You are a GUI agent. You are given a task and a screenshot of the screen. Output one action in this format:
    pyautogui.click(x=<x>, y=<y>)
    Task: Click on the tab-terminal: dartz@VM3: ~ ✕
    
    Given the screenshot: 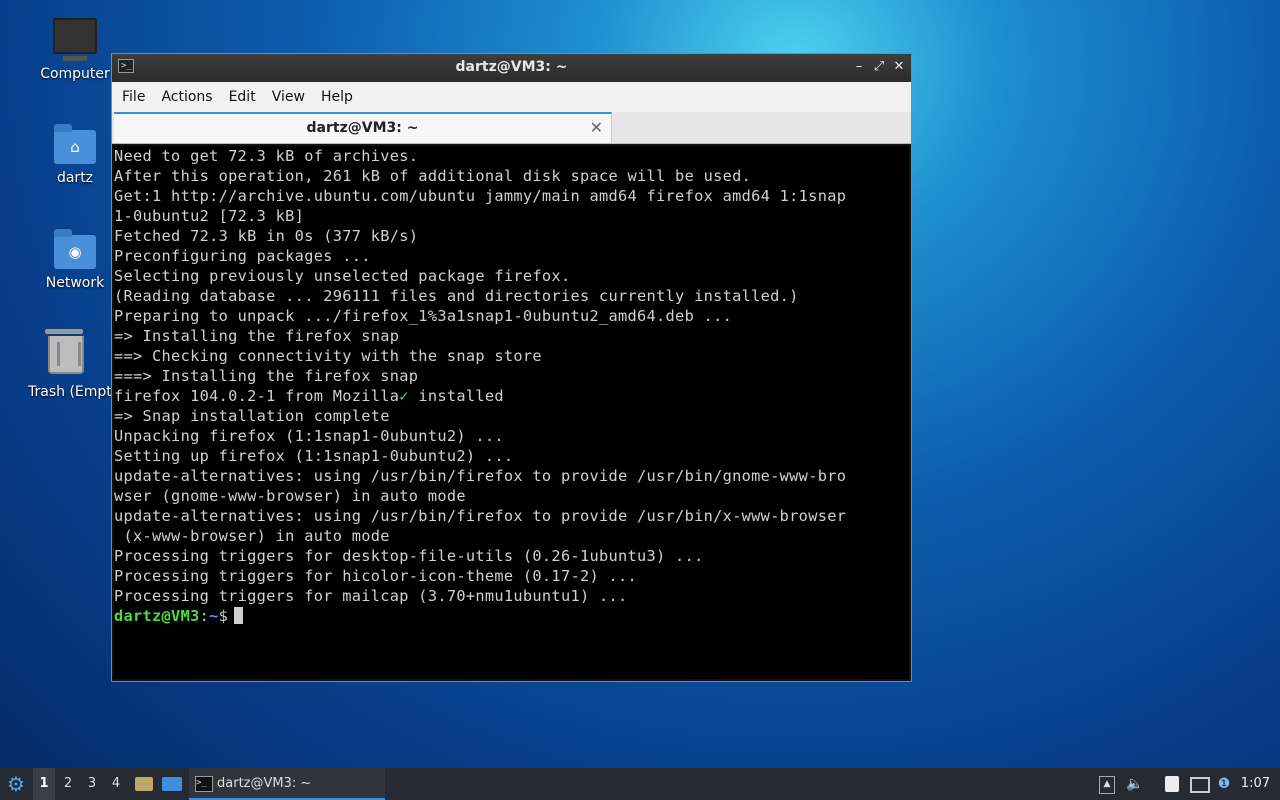 What is the action you would take?
    pyautogui.click(x=363, y=127)
    